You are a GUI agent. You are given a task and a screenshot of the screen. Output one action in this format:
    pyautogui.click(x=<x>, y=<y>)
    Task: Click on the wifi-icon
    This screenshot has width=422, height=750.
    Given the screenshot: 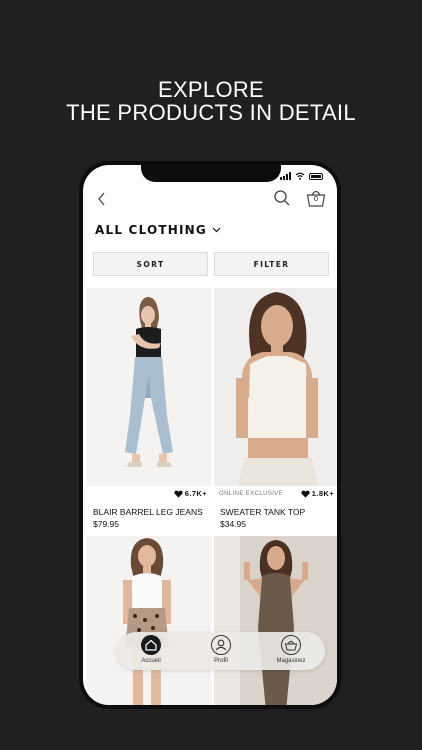 What is the action you would take?
    pyautogui.click(x=300, y=176)
    